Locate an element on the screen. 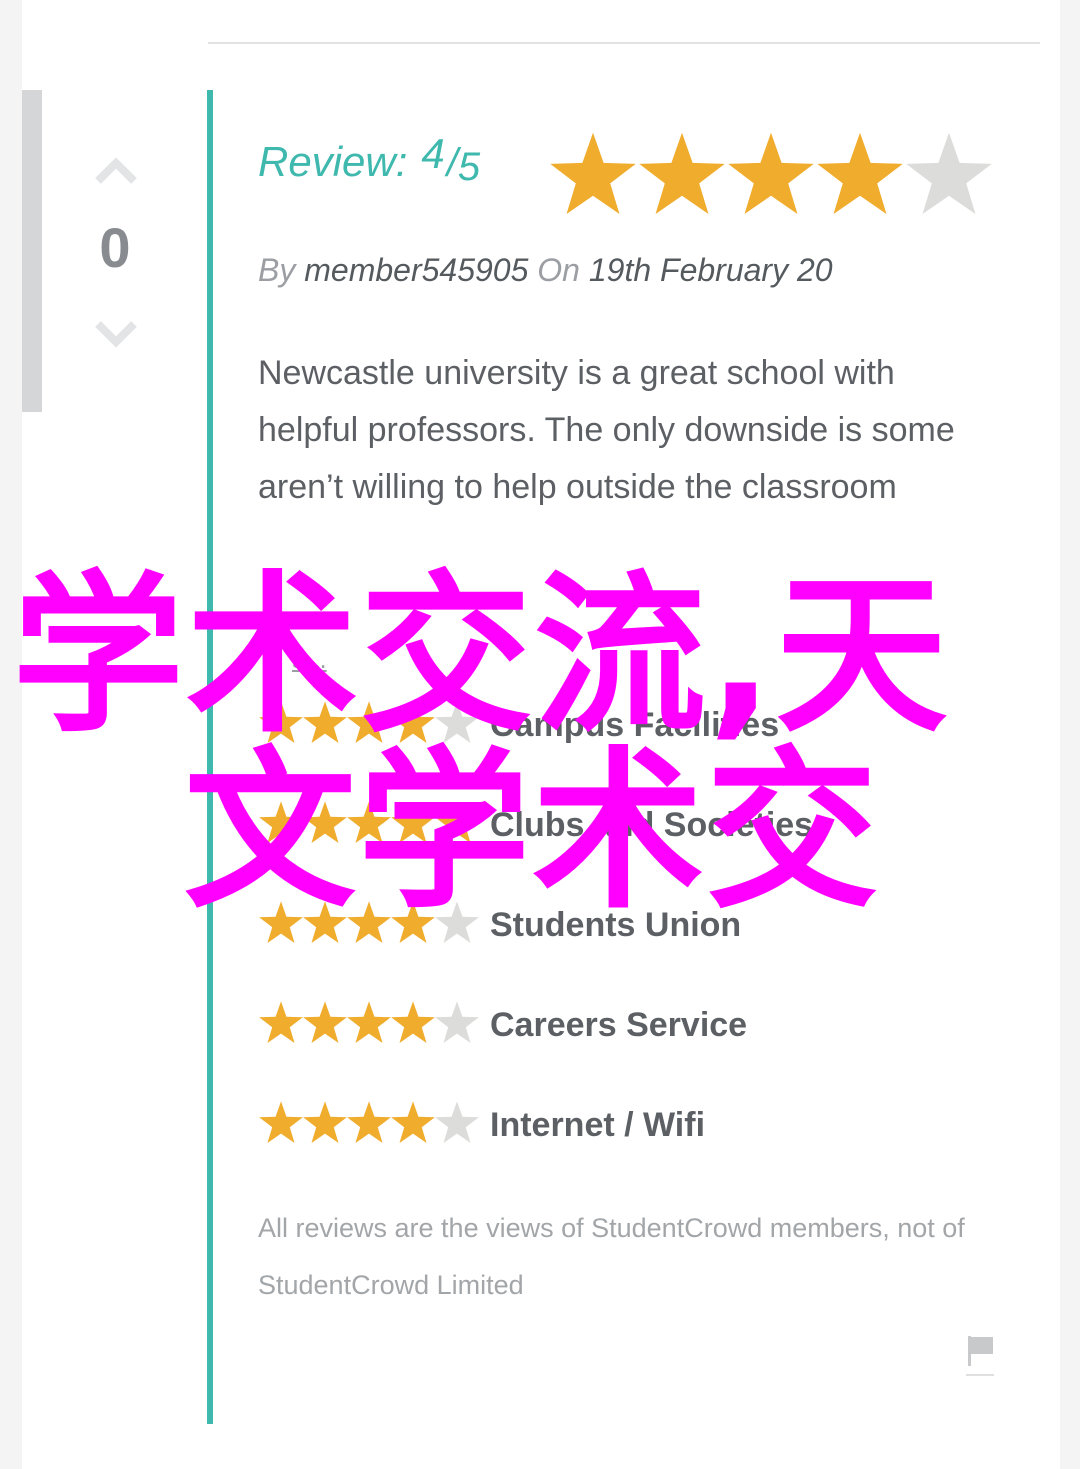 Image resolution: width=1080 pixels, height=1469 pixels. upvote-button is located at coordinates (116, 170).